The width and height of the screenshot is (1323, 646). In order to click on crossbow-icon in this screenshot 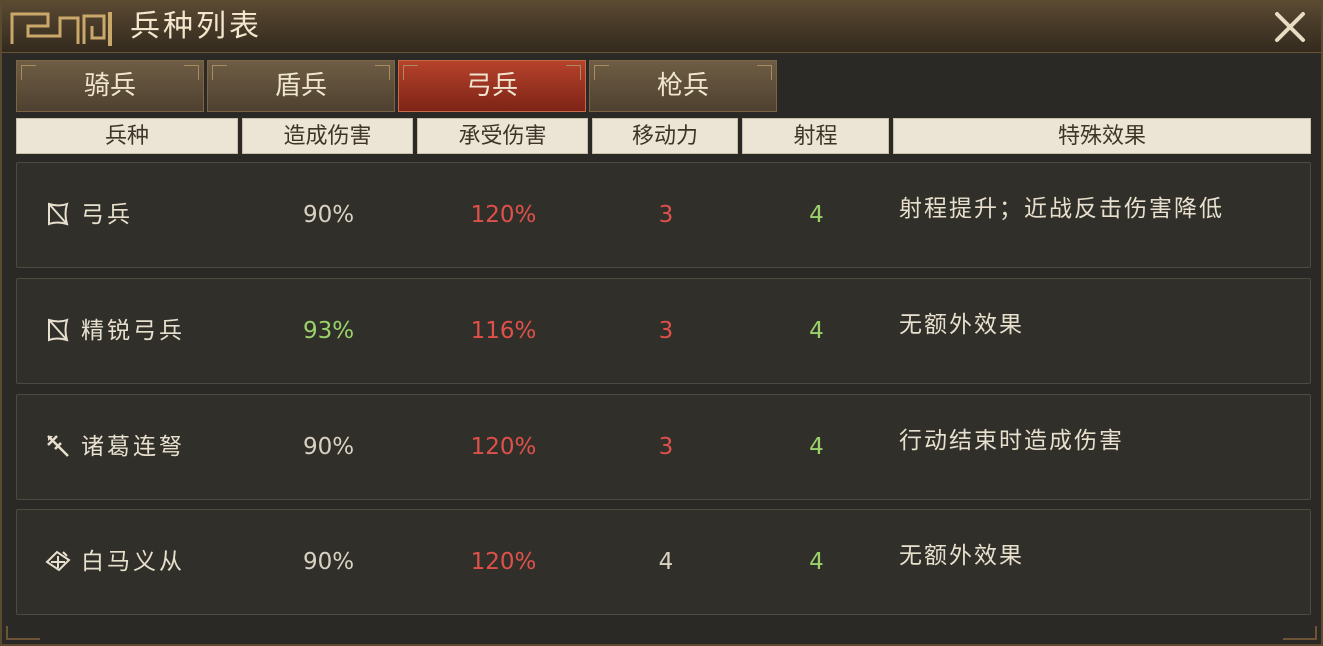, I will do `click(58, 446)`.